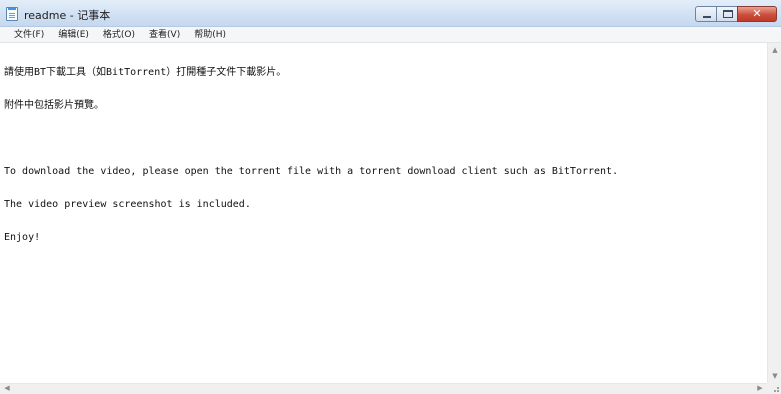 The height and width of the screenshot is (394, 781). Describe the element at coordinates (25, 35) in the screenshot. I see `menu-file: 文件(F)` at that location.